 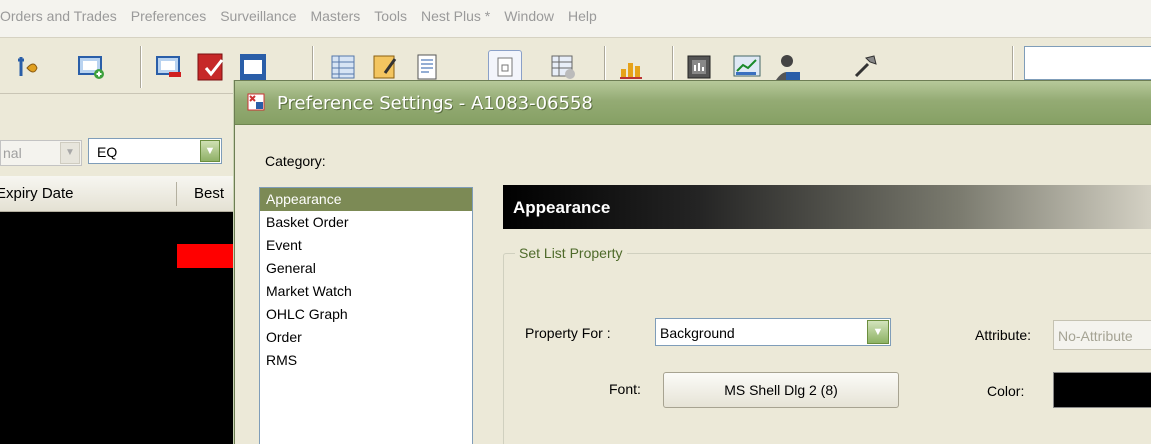 I want to click on panel-header: Appearance, so click(x=827, y=207).